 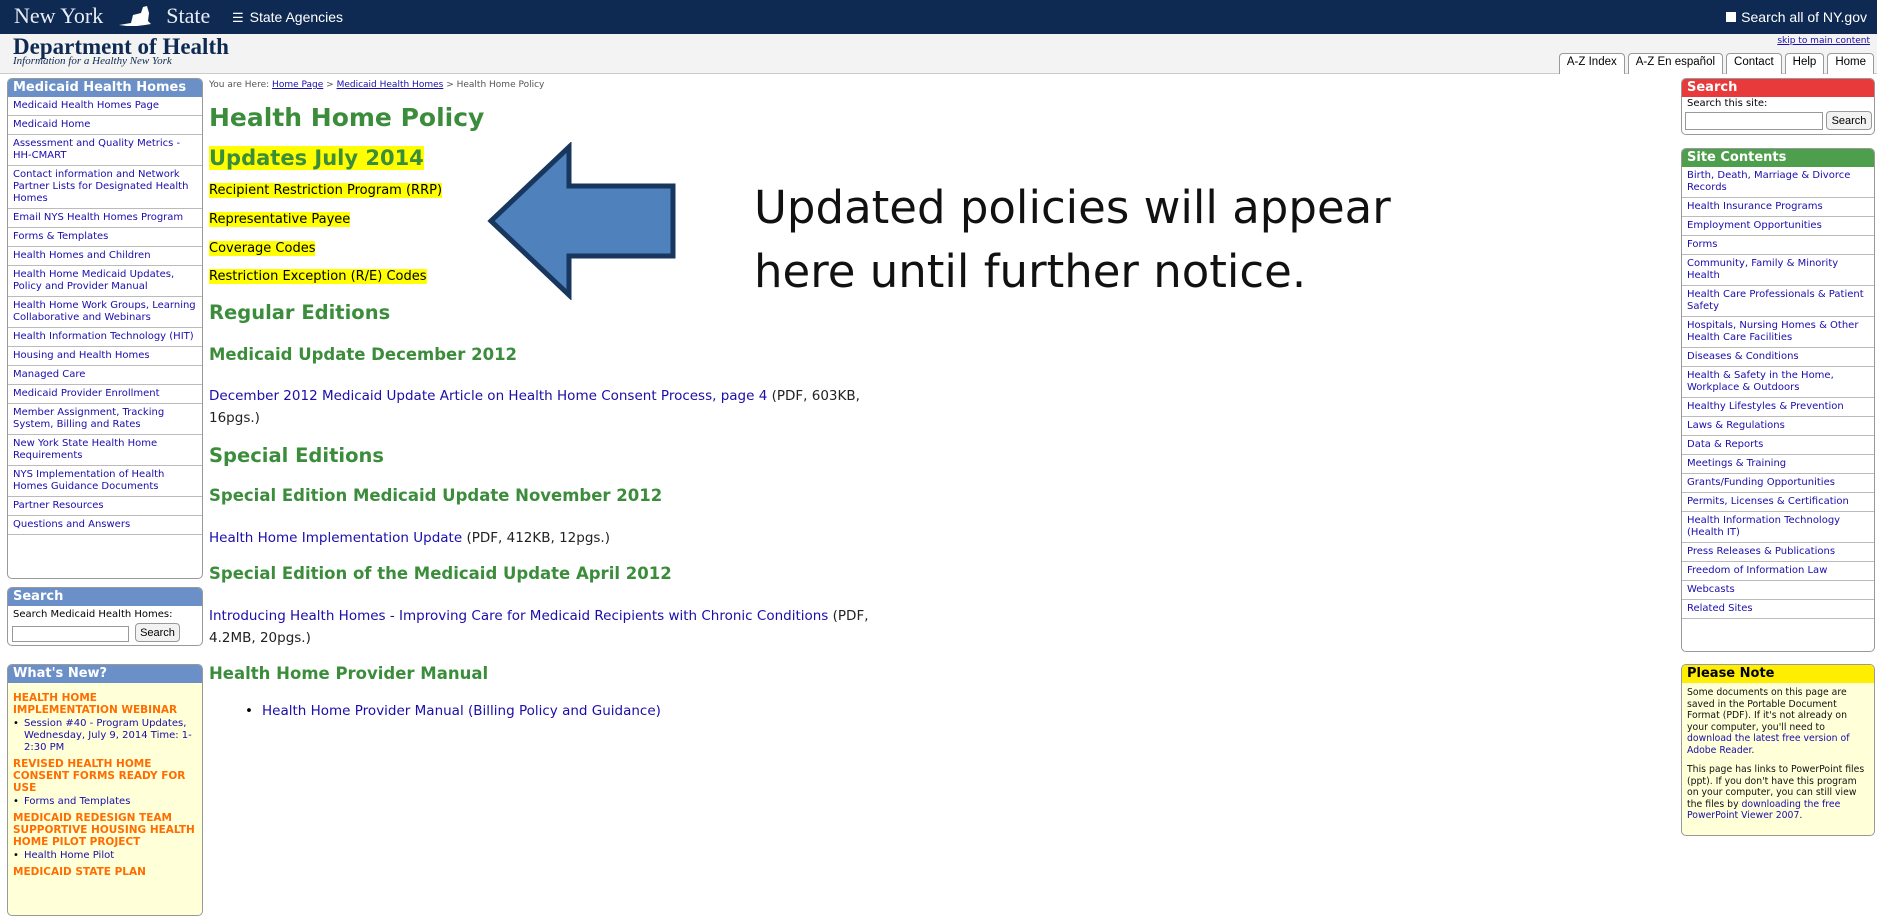 What do you see at coordinates (1778, 357) in the screenshot?
I see `site-item-diseases: Diseases & Conditions` at bounding box center [1778, 357].